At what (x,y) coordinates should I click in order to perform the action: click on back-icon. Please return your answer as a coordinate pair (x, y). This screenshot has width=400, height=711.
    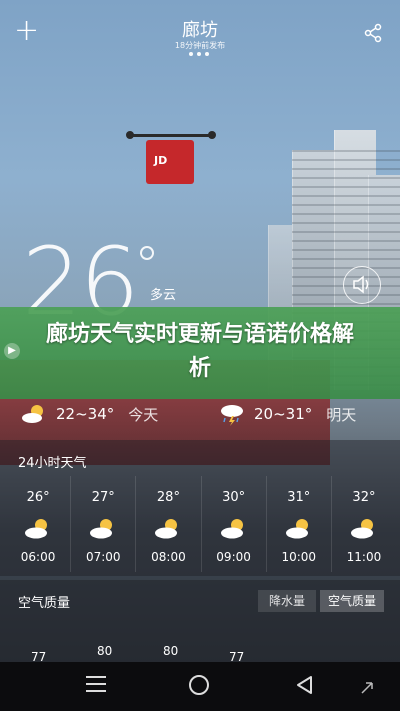
    Looking at the image, I should click on (304, 685).